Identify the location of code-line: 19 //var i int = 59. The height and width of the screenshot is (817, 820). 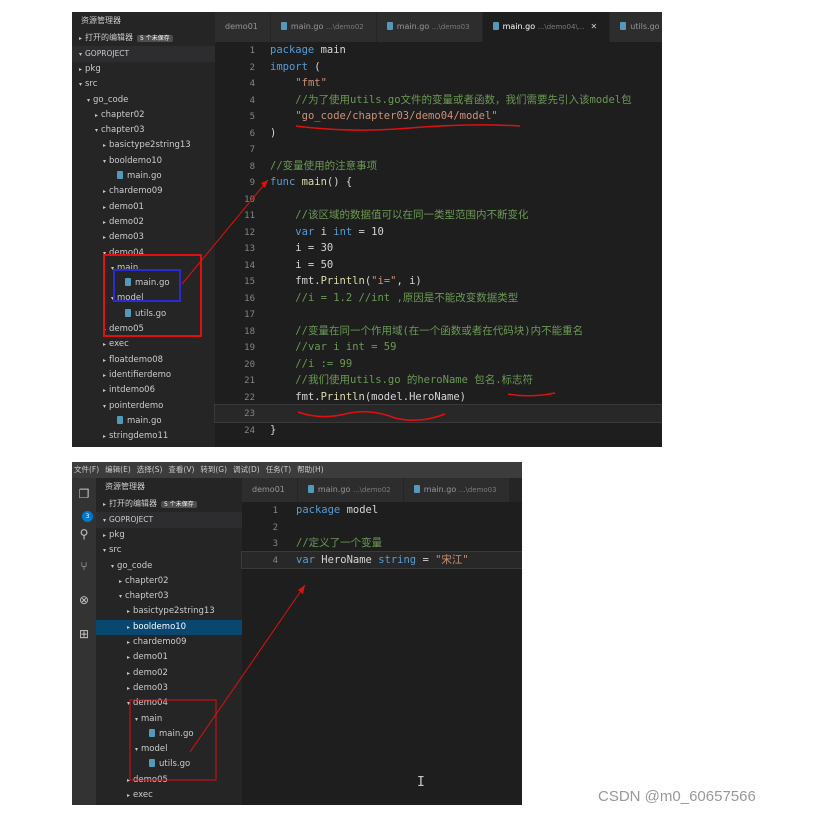
(438, 347).